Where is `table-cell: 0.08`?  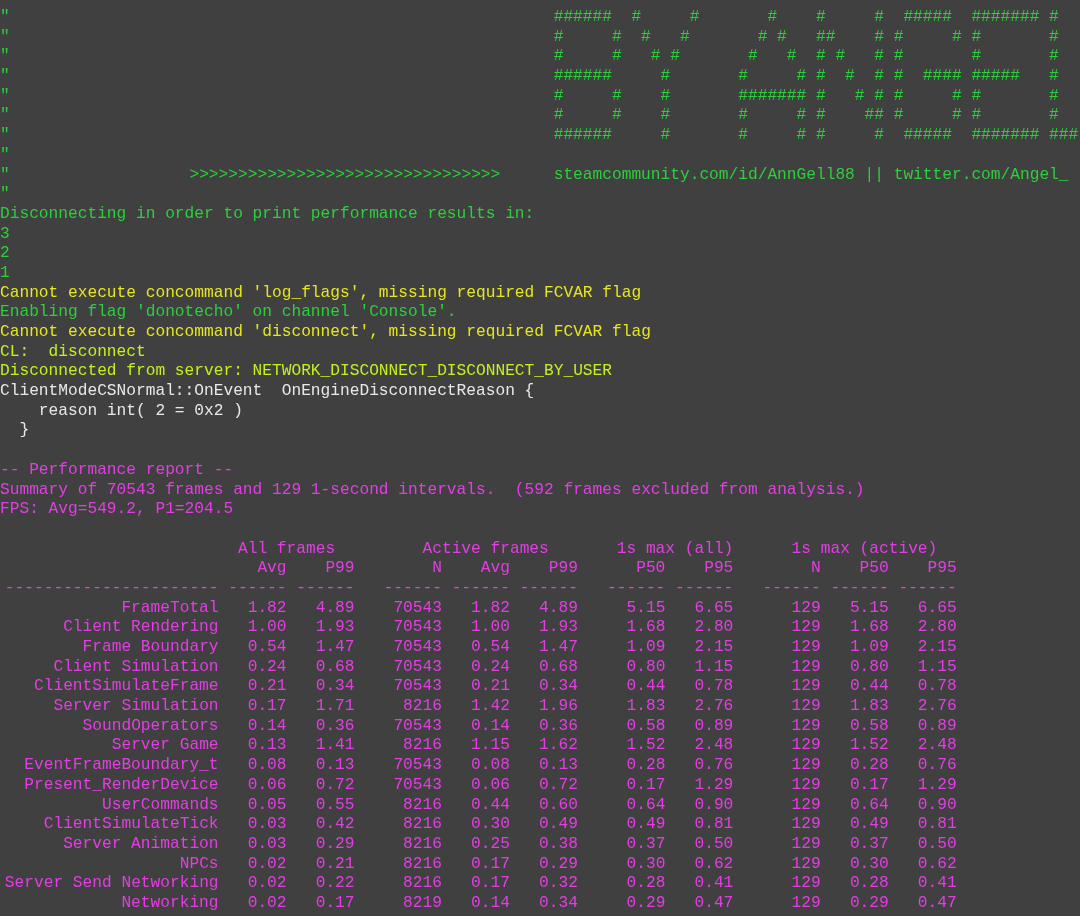
table-cell: 0.08 is located at coordinates (490, 766).